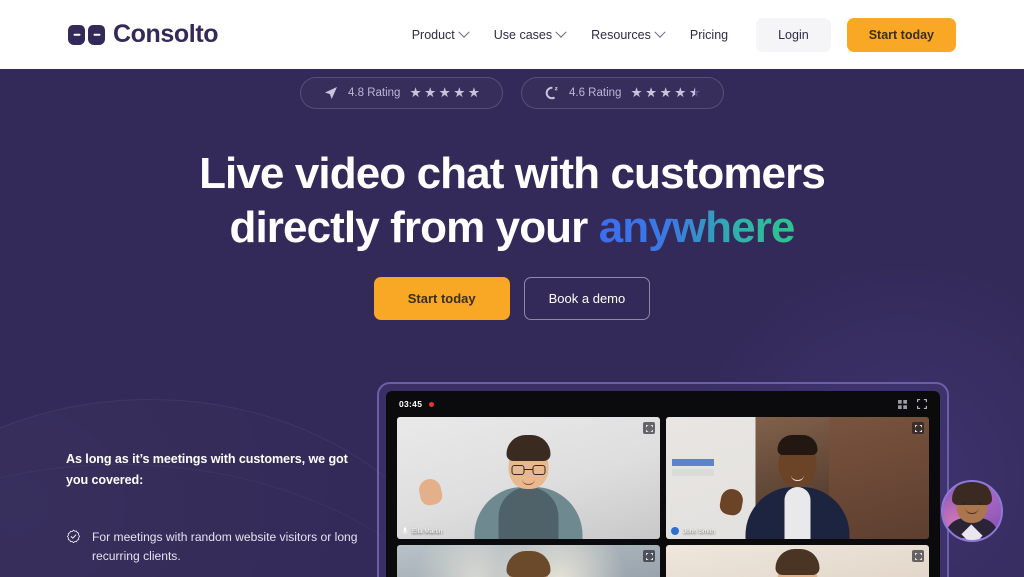 The image size is (1024, 577). What do you see at coordinates (166, 34) in the screenshot?
I see `brand-name: Consolto` at bounding box center [166, 34].